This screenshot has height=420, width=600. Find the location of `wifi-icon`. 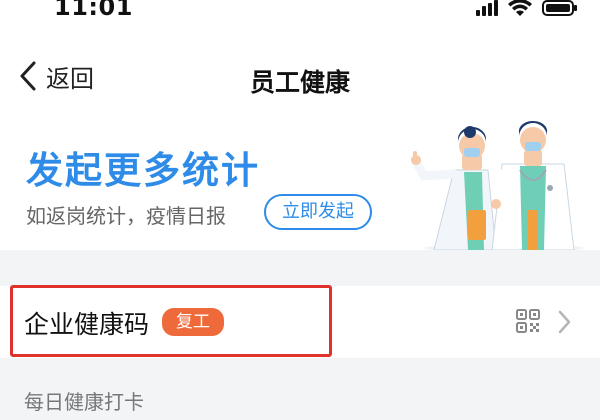

wifi-icon is located at coordinates (520, 8).